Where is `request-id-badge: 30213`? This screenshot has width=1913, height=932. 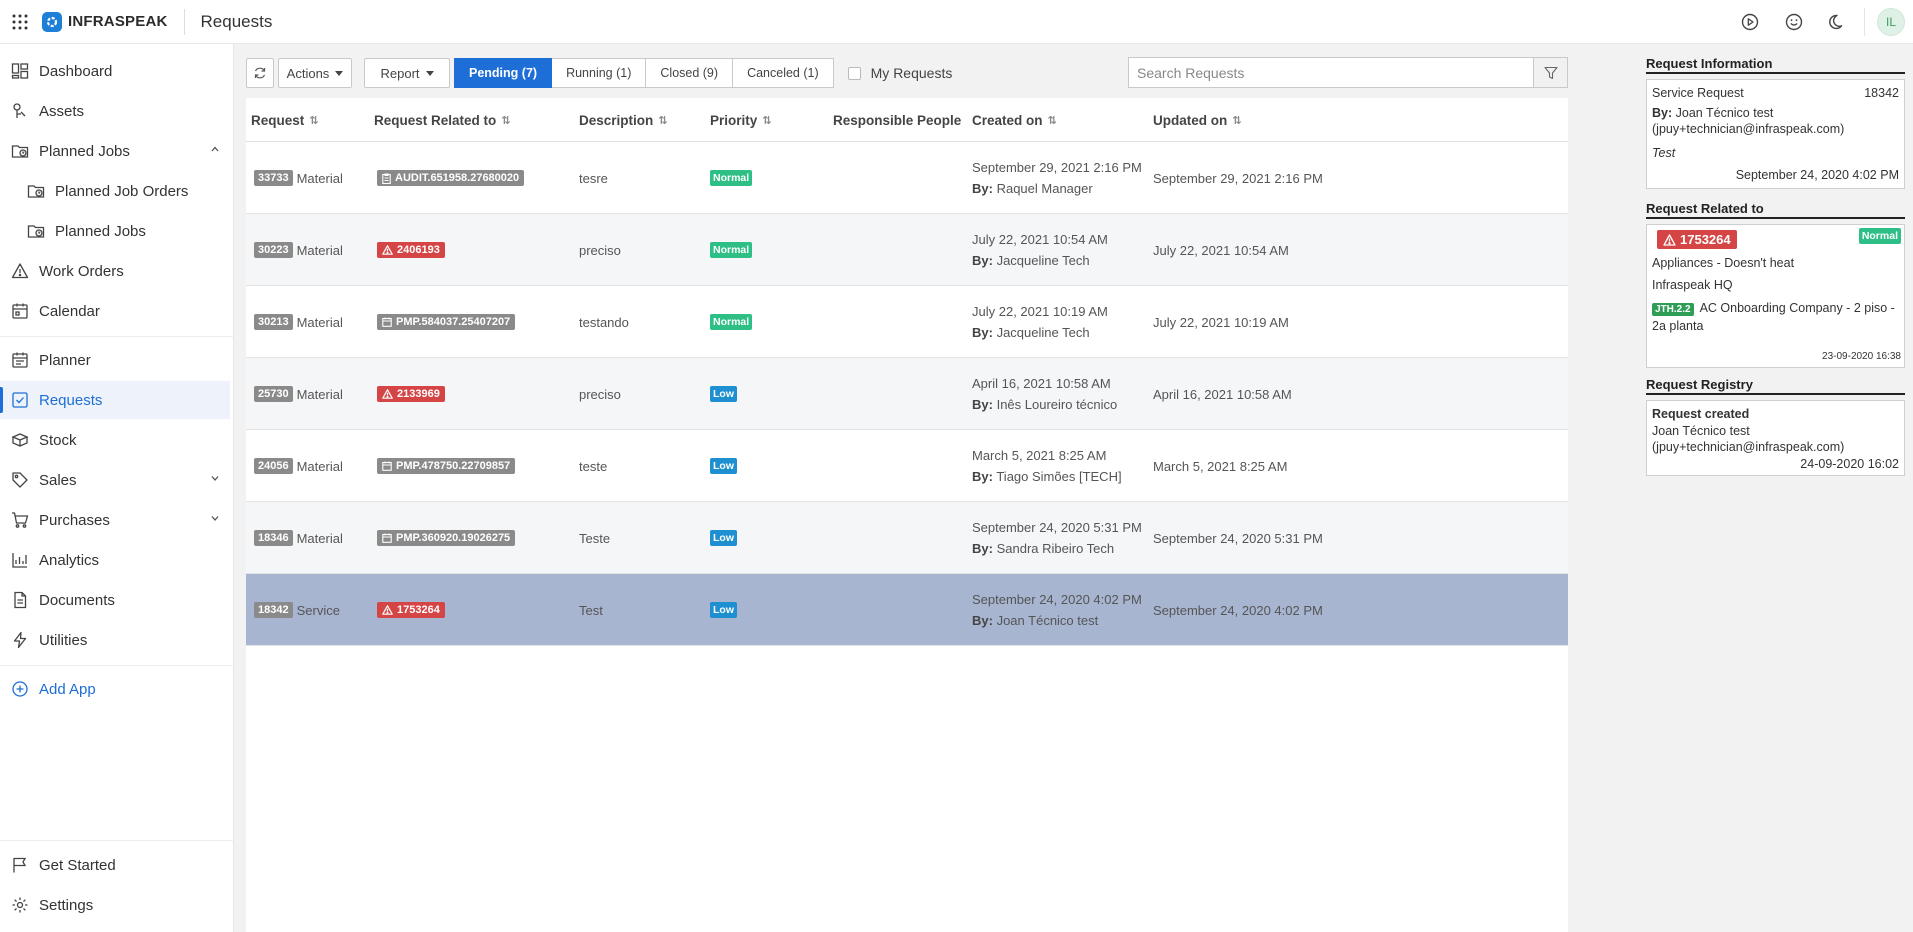
request-id-badge: 30213 is located at coordinates (273, 322).